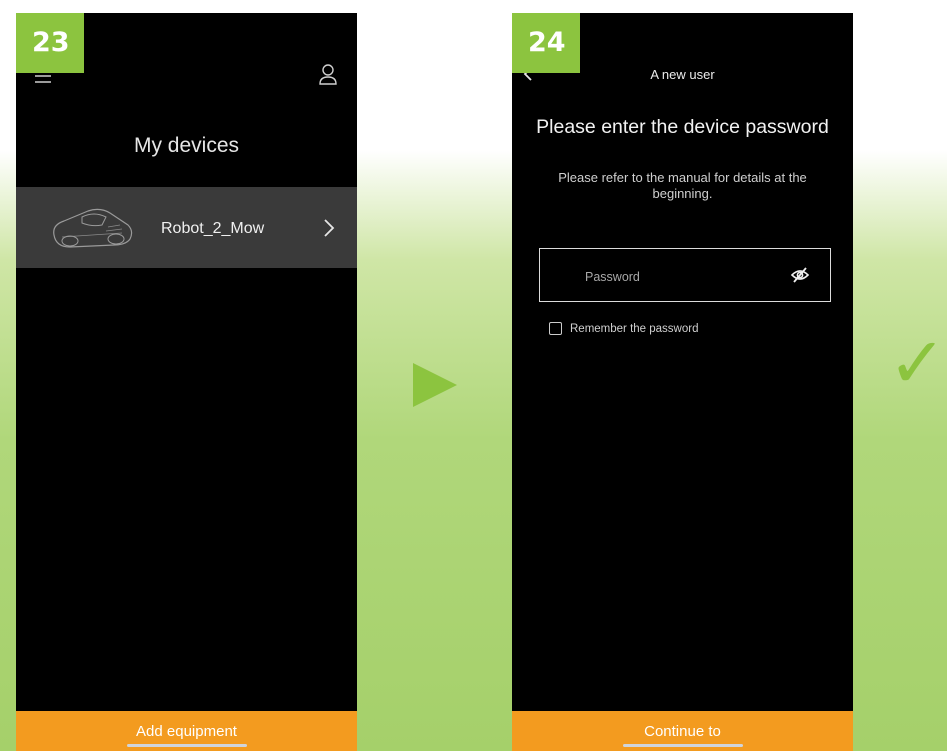 Image resolution: width=947 pixels, height=751 pixels. What do you see at coordinates (917, 363) in the screenshot?
I see `check-mark-icon: ✓` at bounding box center [917, 363].